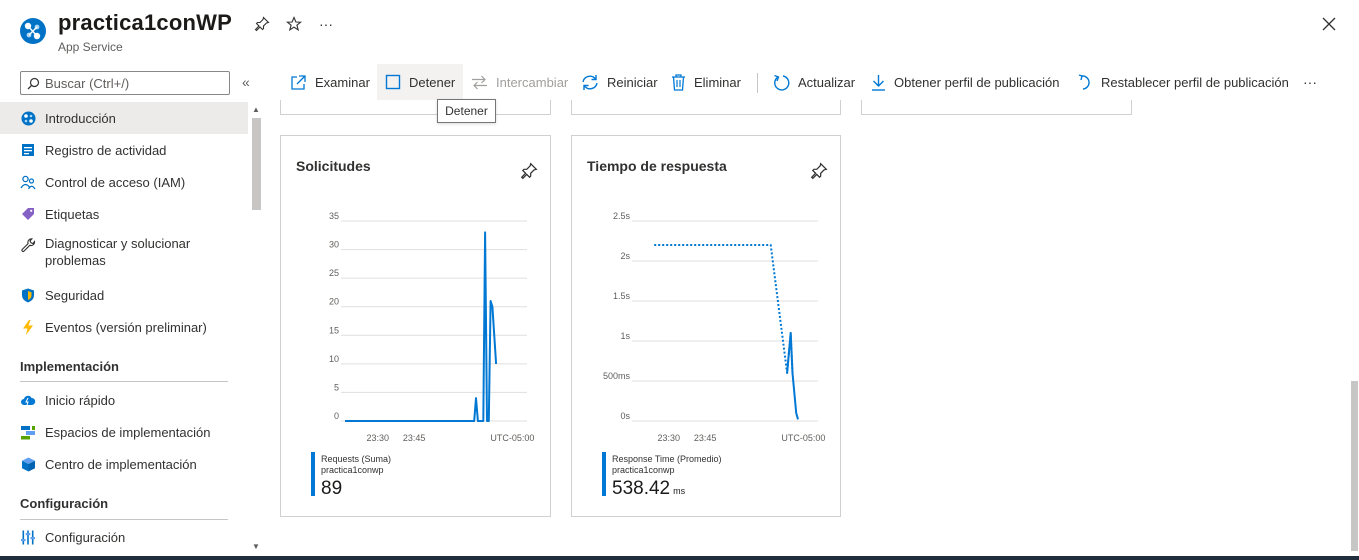 Image resolution: width=1359 pixels, height=560 pixels. Describe the element at coordinates (33, 31) in the screenshot. I see `app-service-icon` at that location.